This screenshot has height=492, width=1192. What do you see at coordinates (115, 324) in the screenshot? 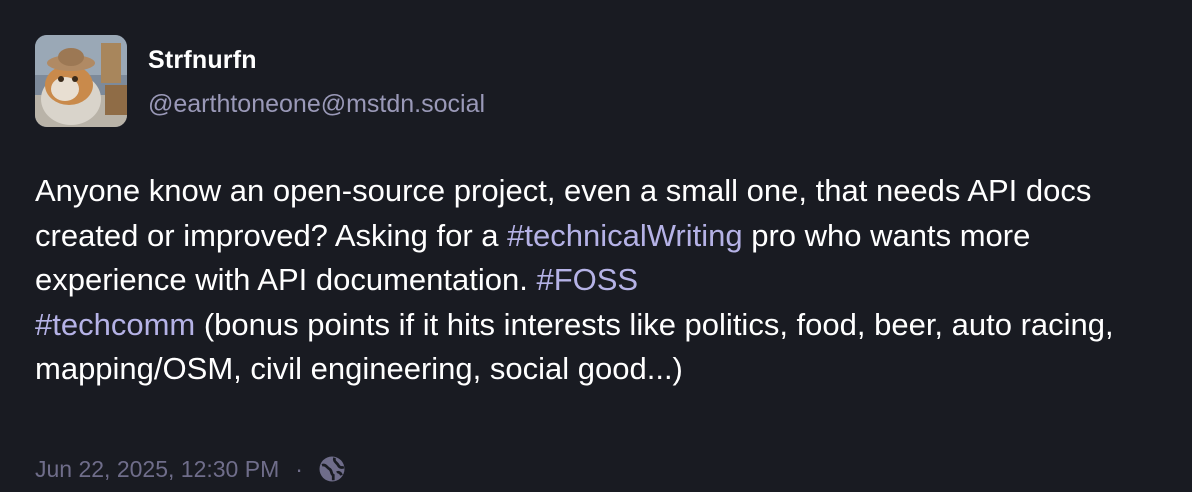
I see `hashtag-techcomm: #techcomm` at bounding box center [115, 324].